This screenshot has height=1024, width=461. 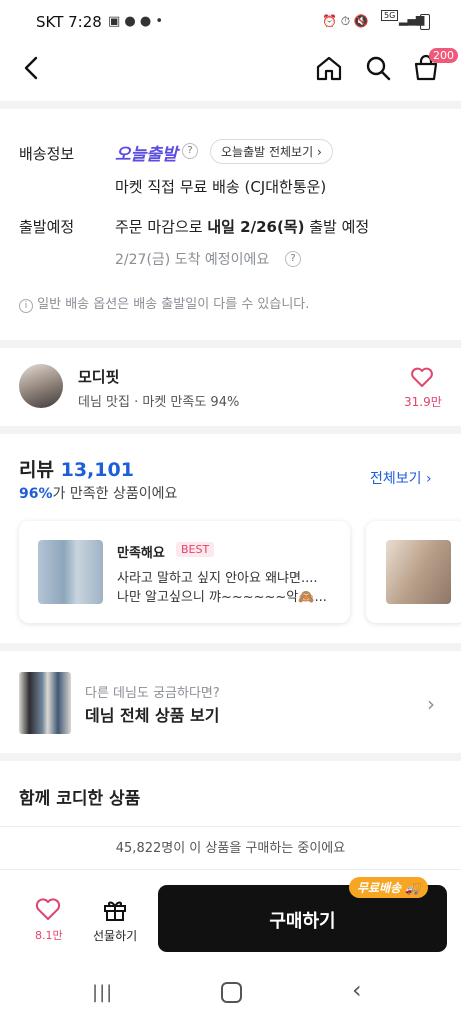 What do you see at coordinates (190, 151) in the screenshot?
I see `help-icon: ?` at bounding box center [190, 151].